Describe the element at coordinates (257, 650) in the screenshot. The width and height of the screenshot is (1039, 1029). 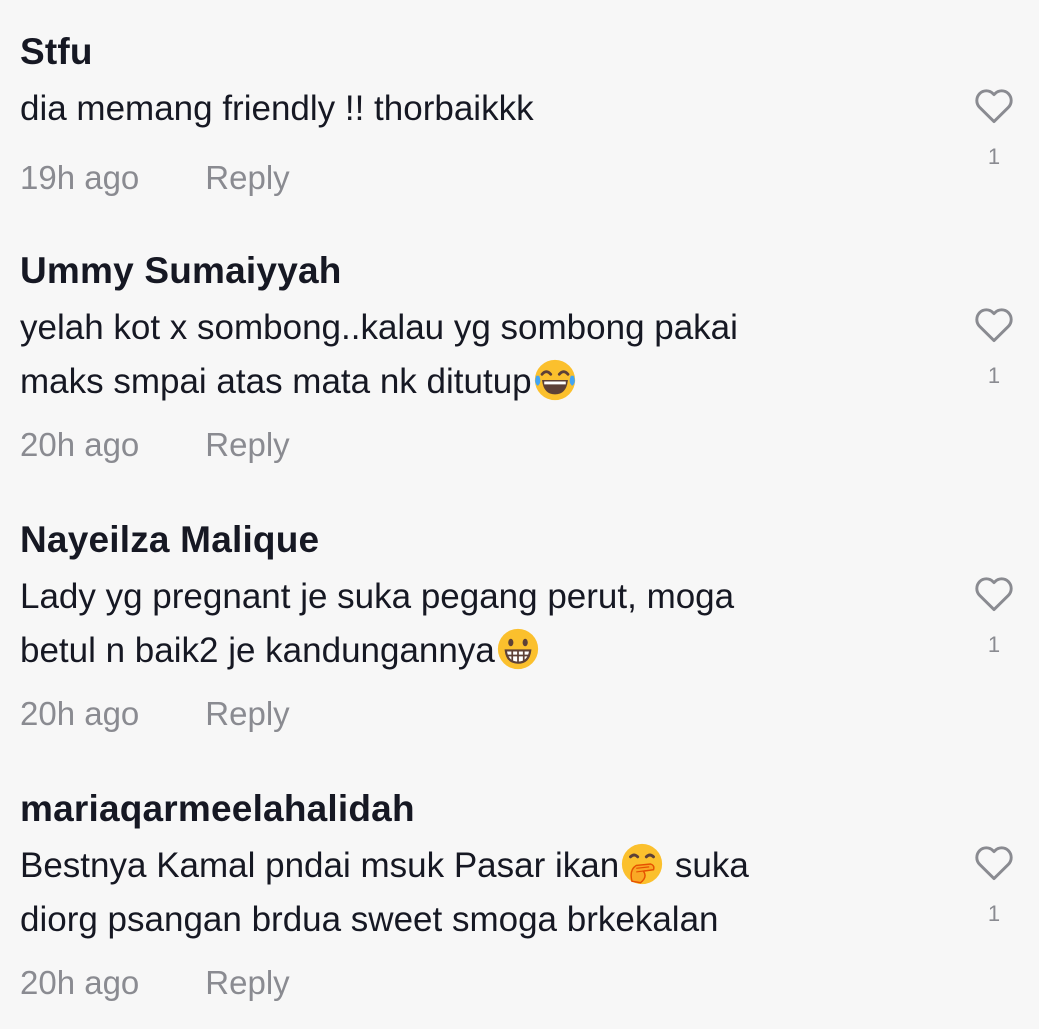
I see `comment-text-segment: betul n baik2 je kandungannya` at that location.